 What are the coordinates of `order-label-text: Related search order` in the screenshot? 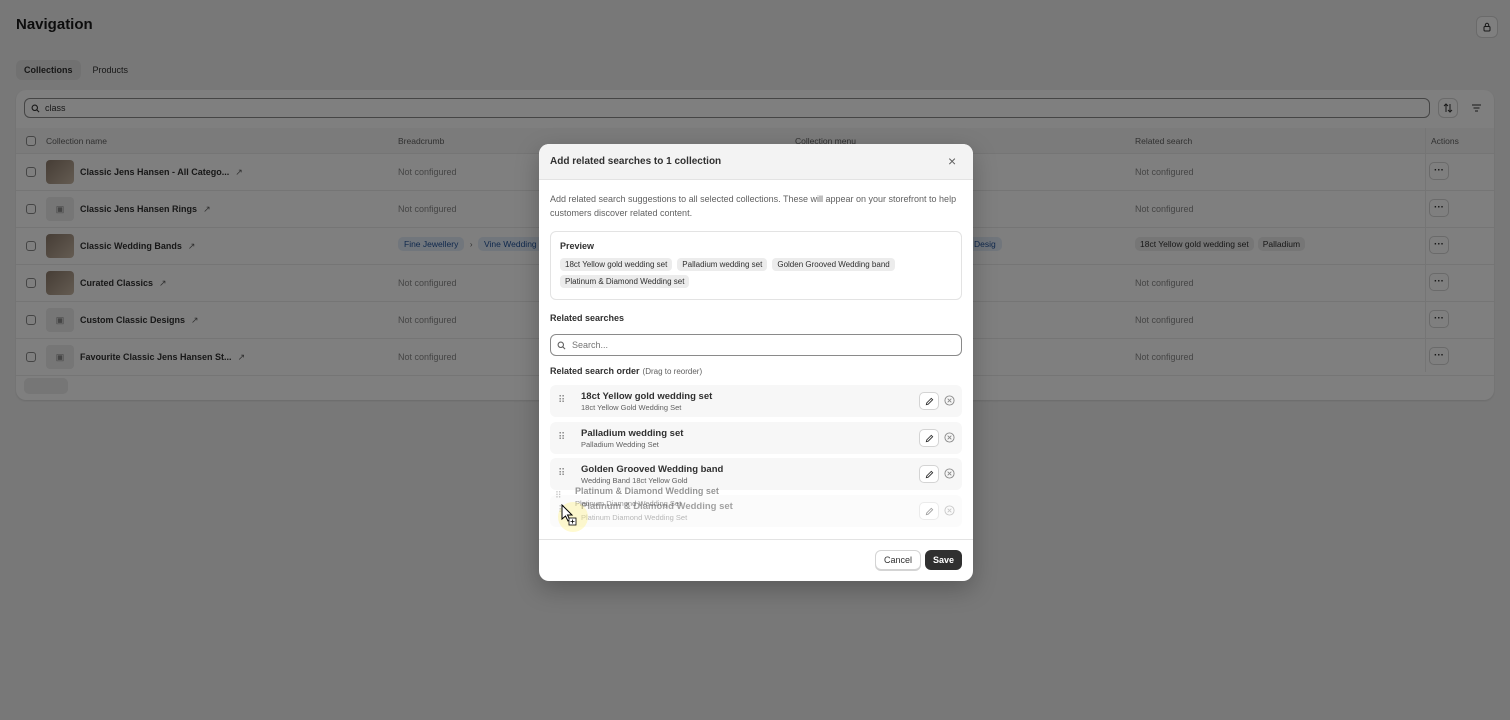 It's located at (595, 371).